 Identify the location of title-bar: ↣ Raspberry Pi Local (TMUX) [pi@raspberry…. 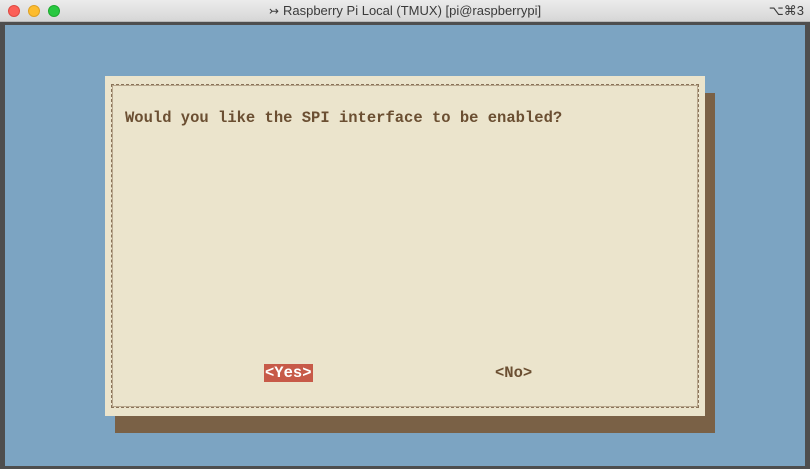
(405, 11).